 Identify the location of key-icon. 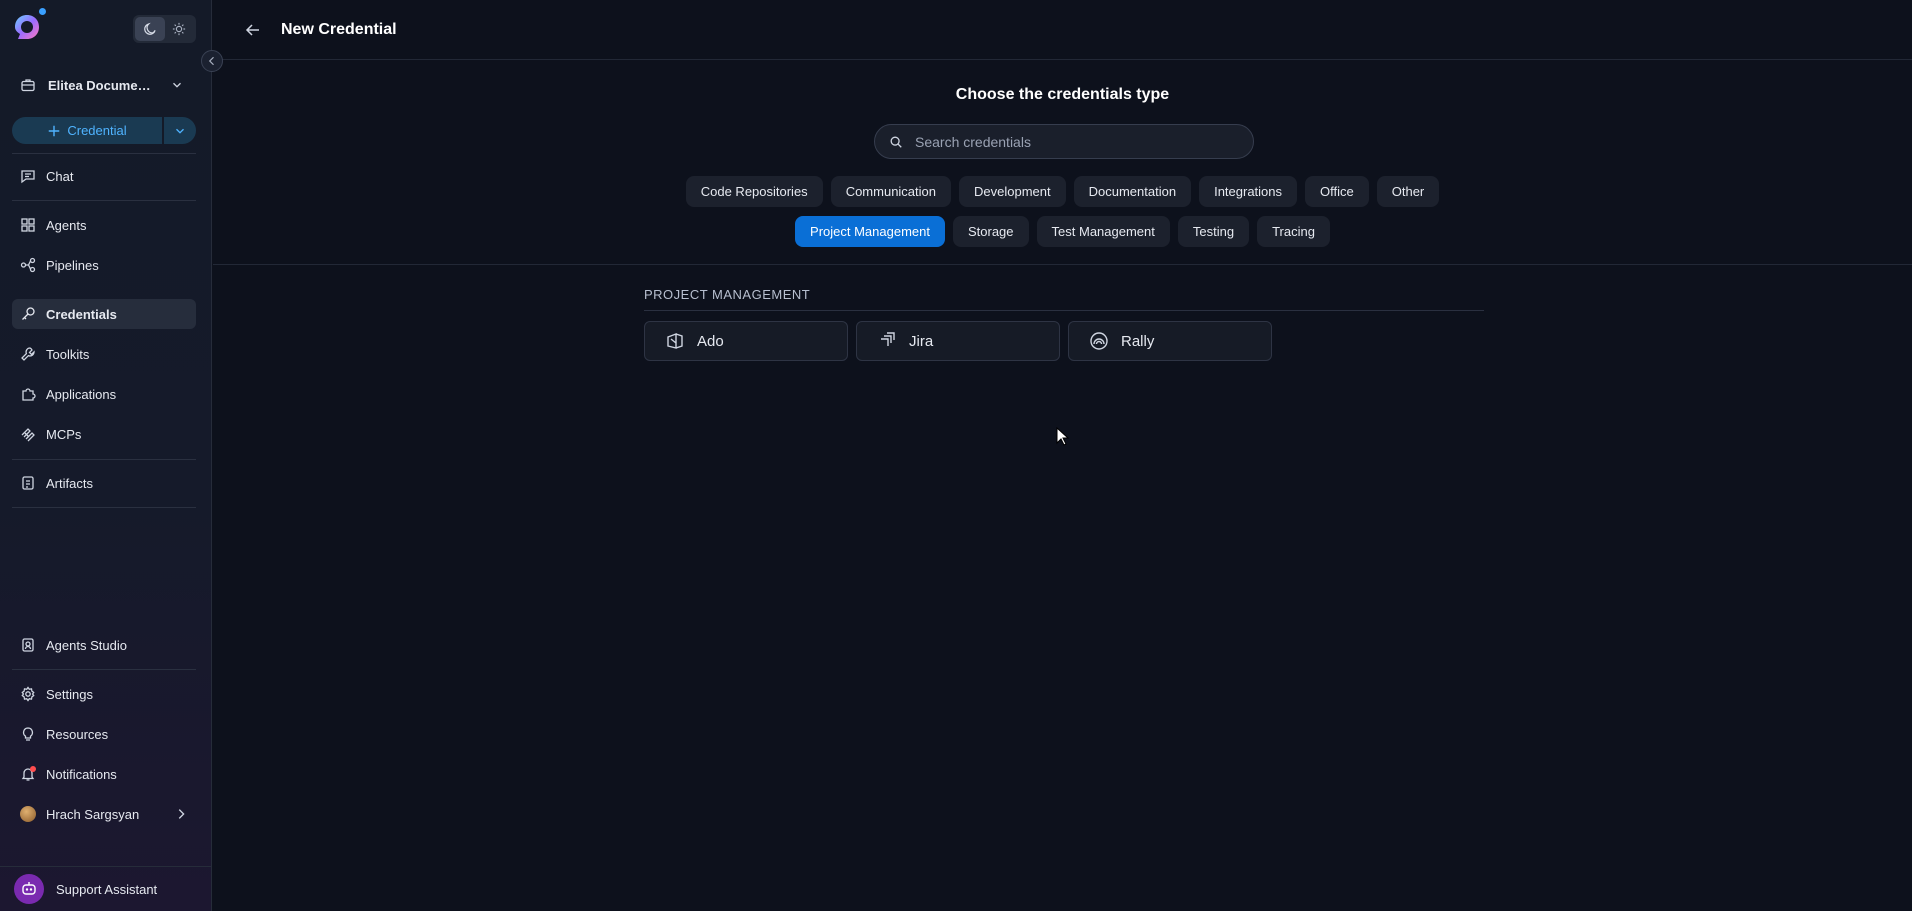
(28, 314).